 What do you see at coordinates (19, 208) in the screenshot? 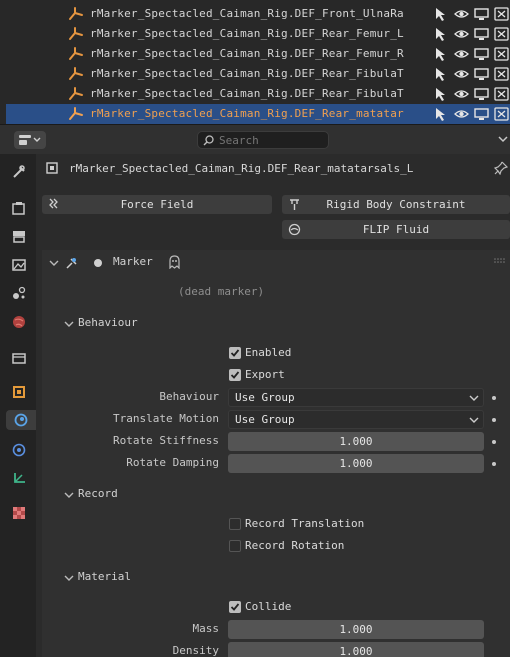
I see `render-icon` at bounding box center [19, 208].